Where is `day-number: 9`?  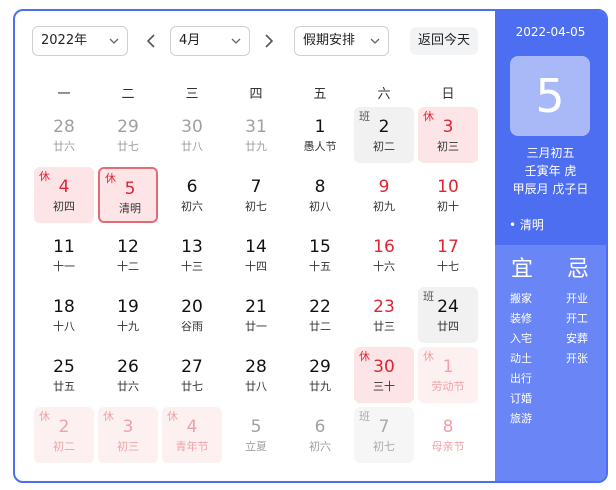
day-number: 9 is located at coordinates (384, 187).